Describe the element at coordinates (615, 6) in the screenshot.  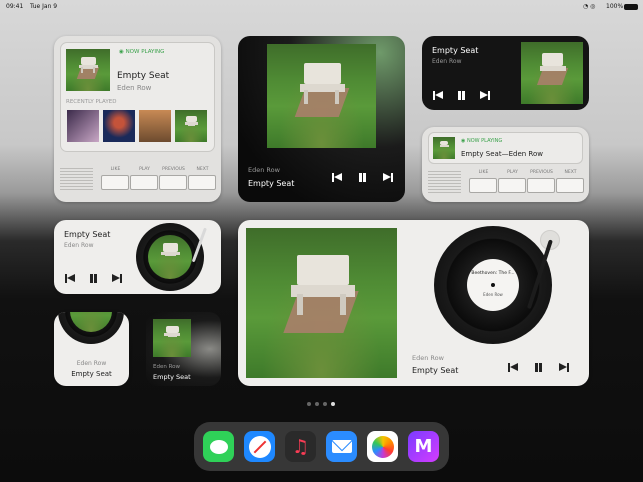
I see `battery-percent: 100%` at that location.